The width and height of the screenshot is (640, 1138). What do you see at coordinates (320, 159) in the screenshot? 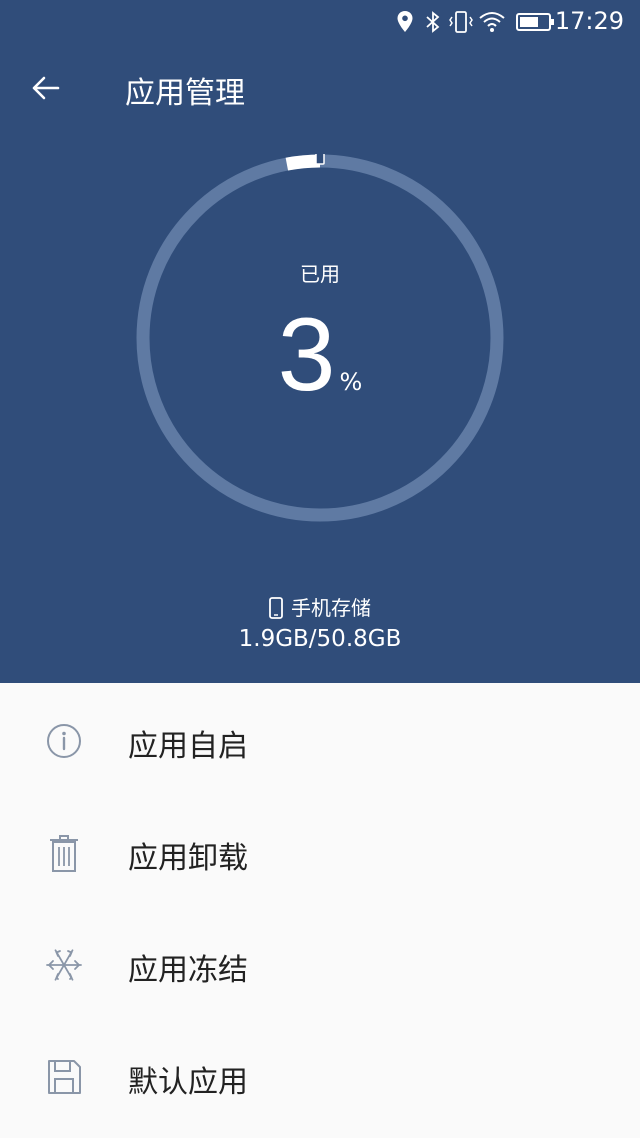
I see `ring-phone-icon` at bounding box center [320, 159].